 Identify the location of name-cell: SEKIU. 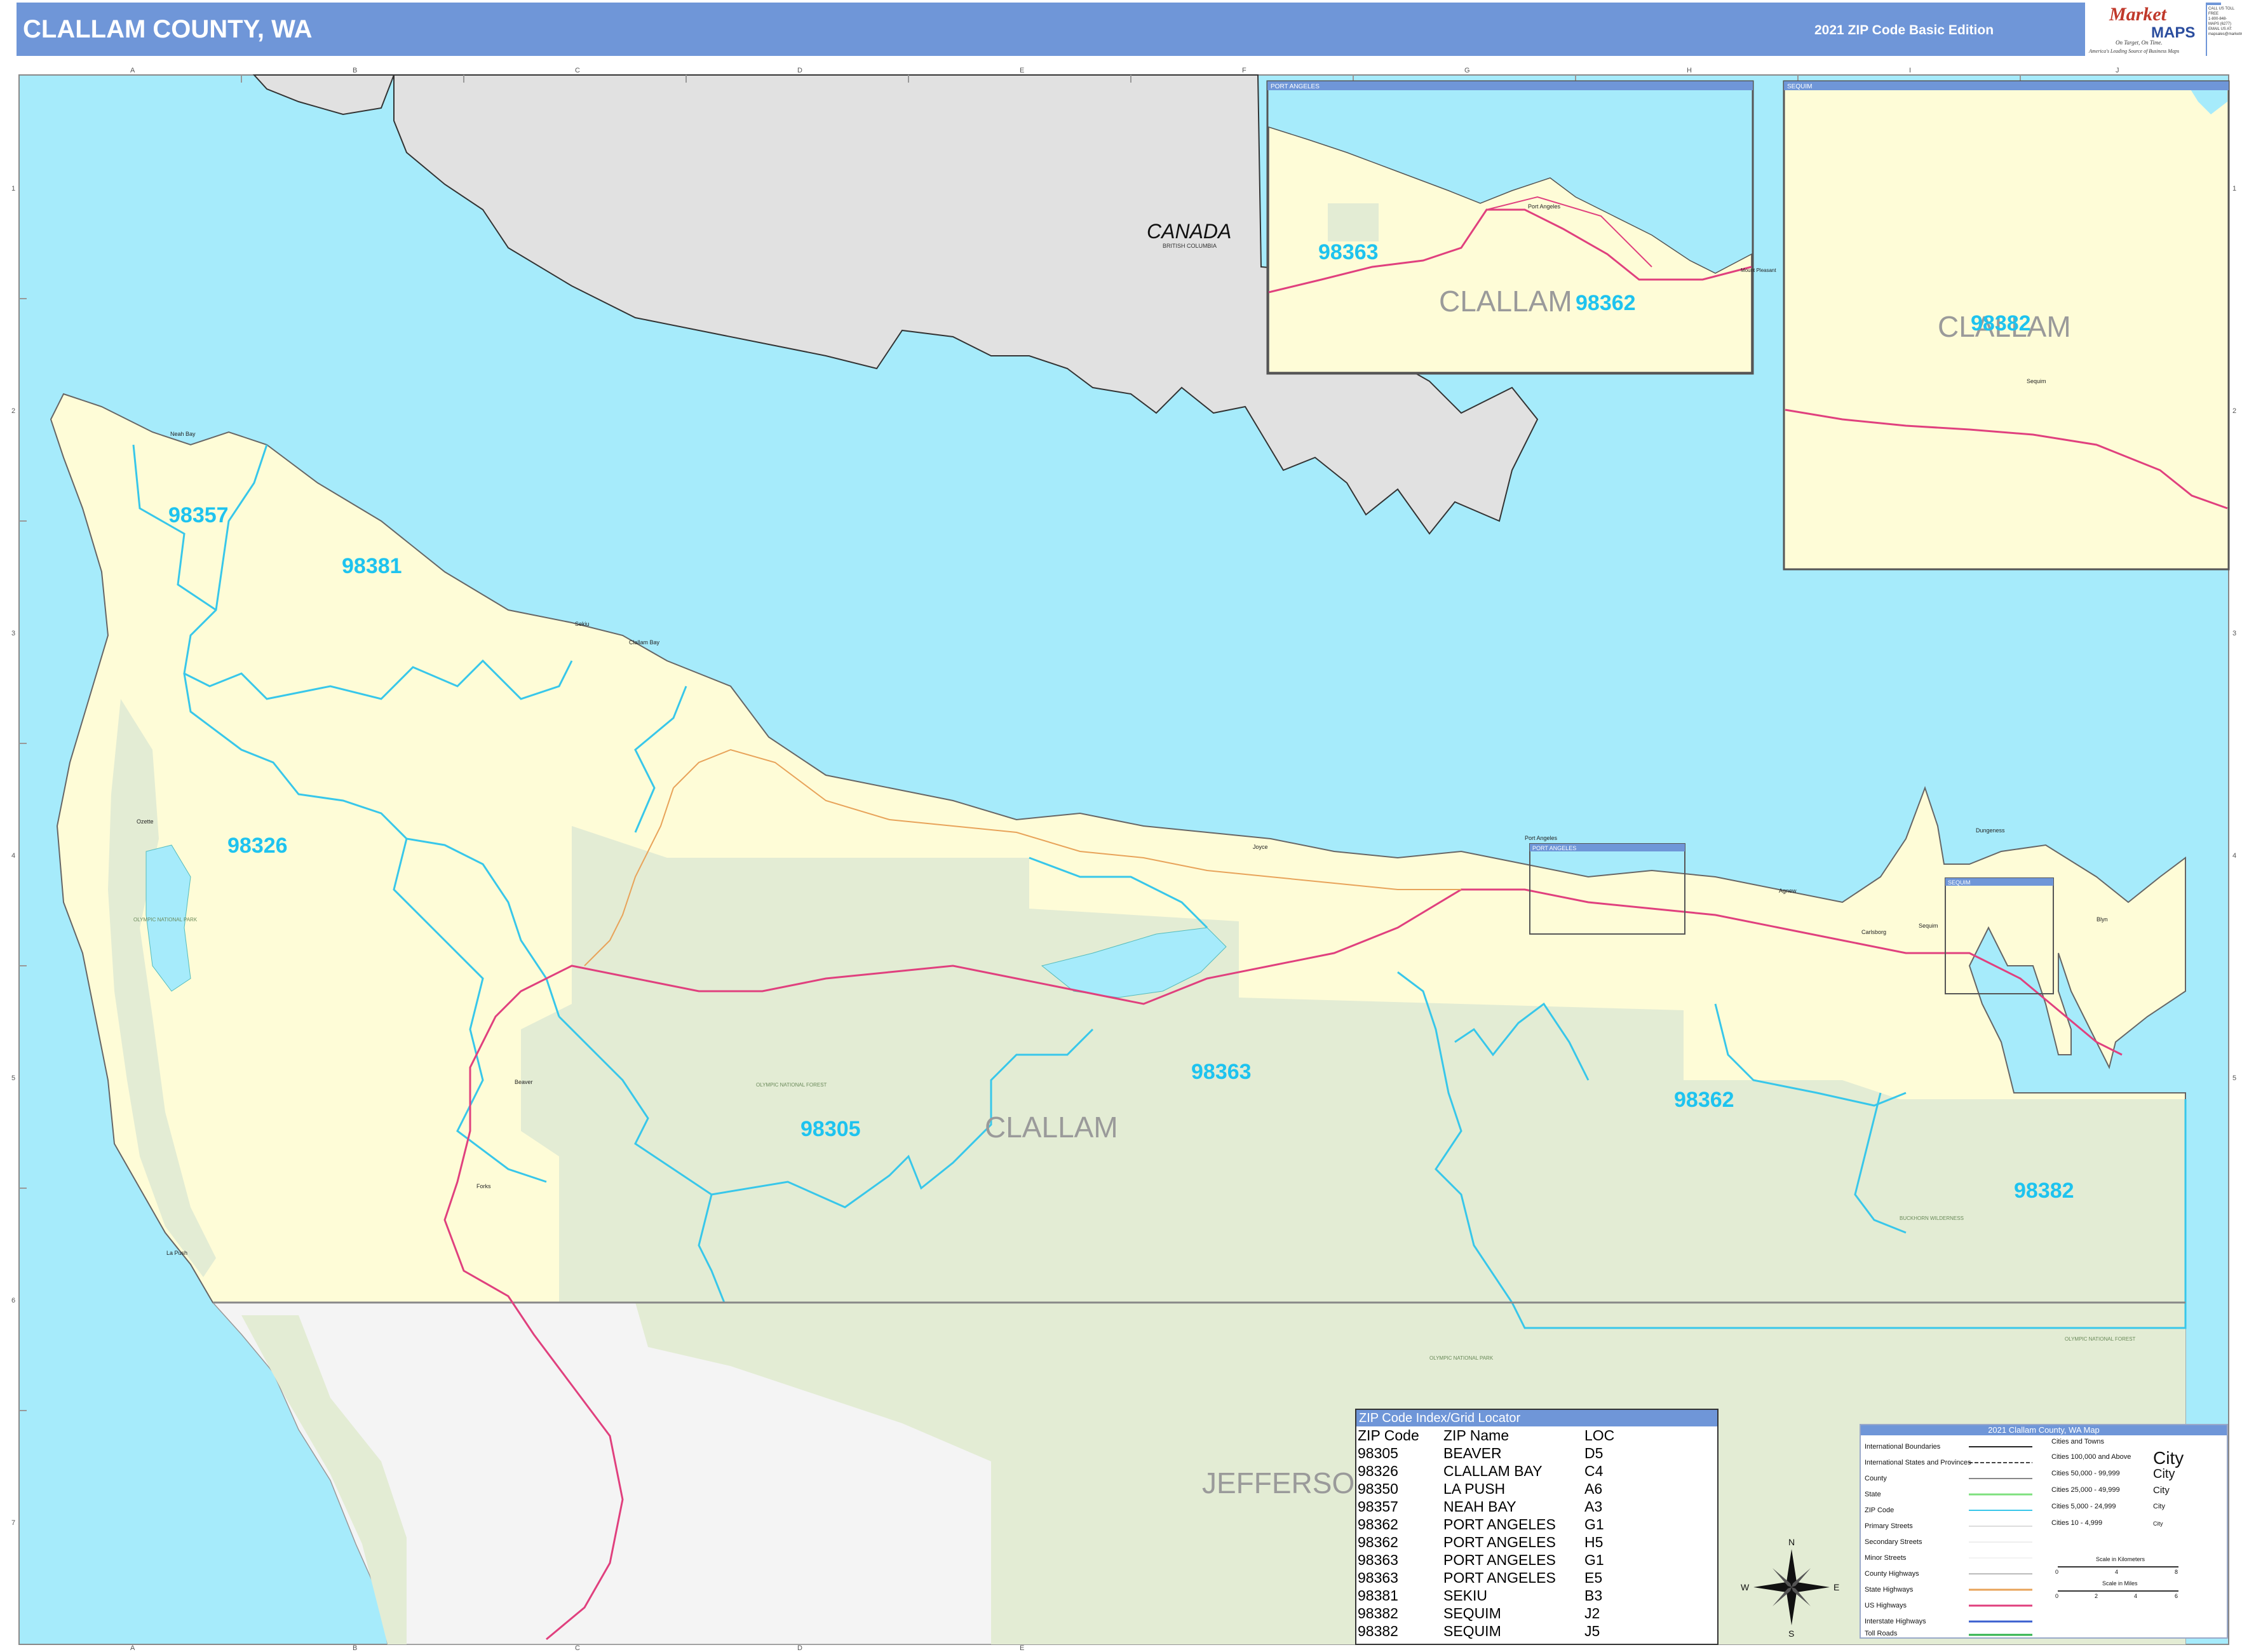
(1465, 1596).